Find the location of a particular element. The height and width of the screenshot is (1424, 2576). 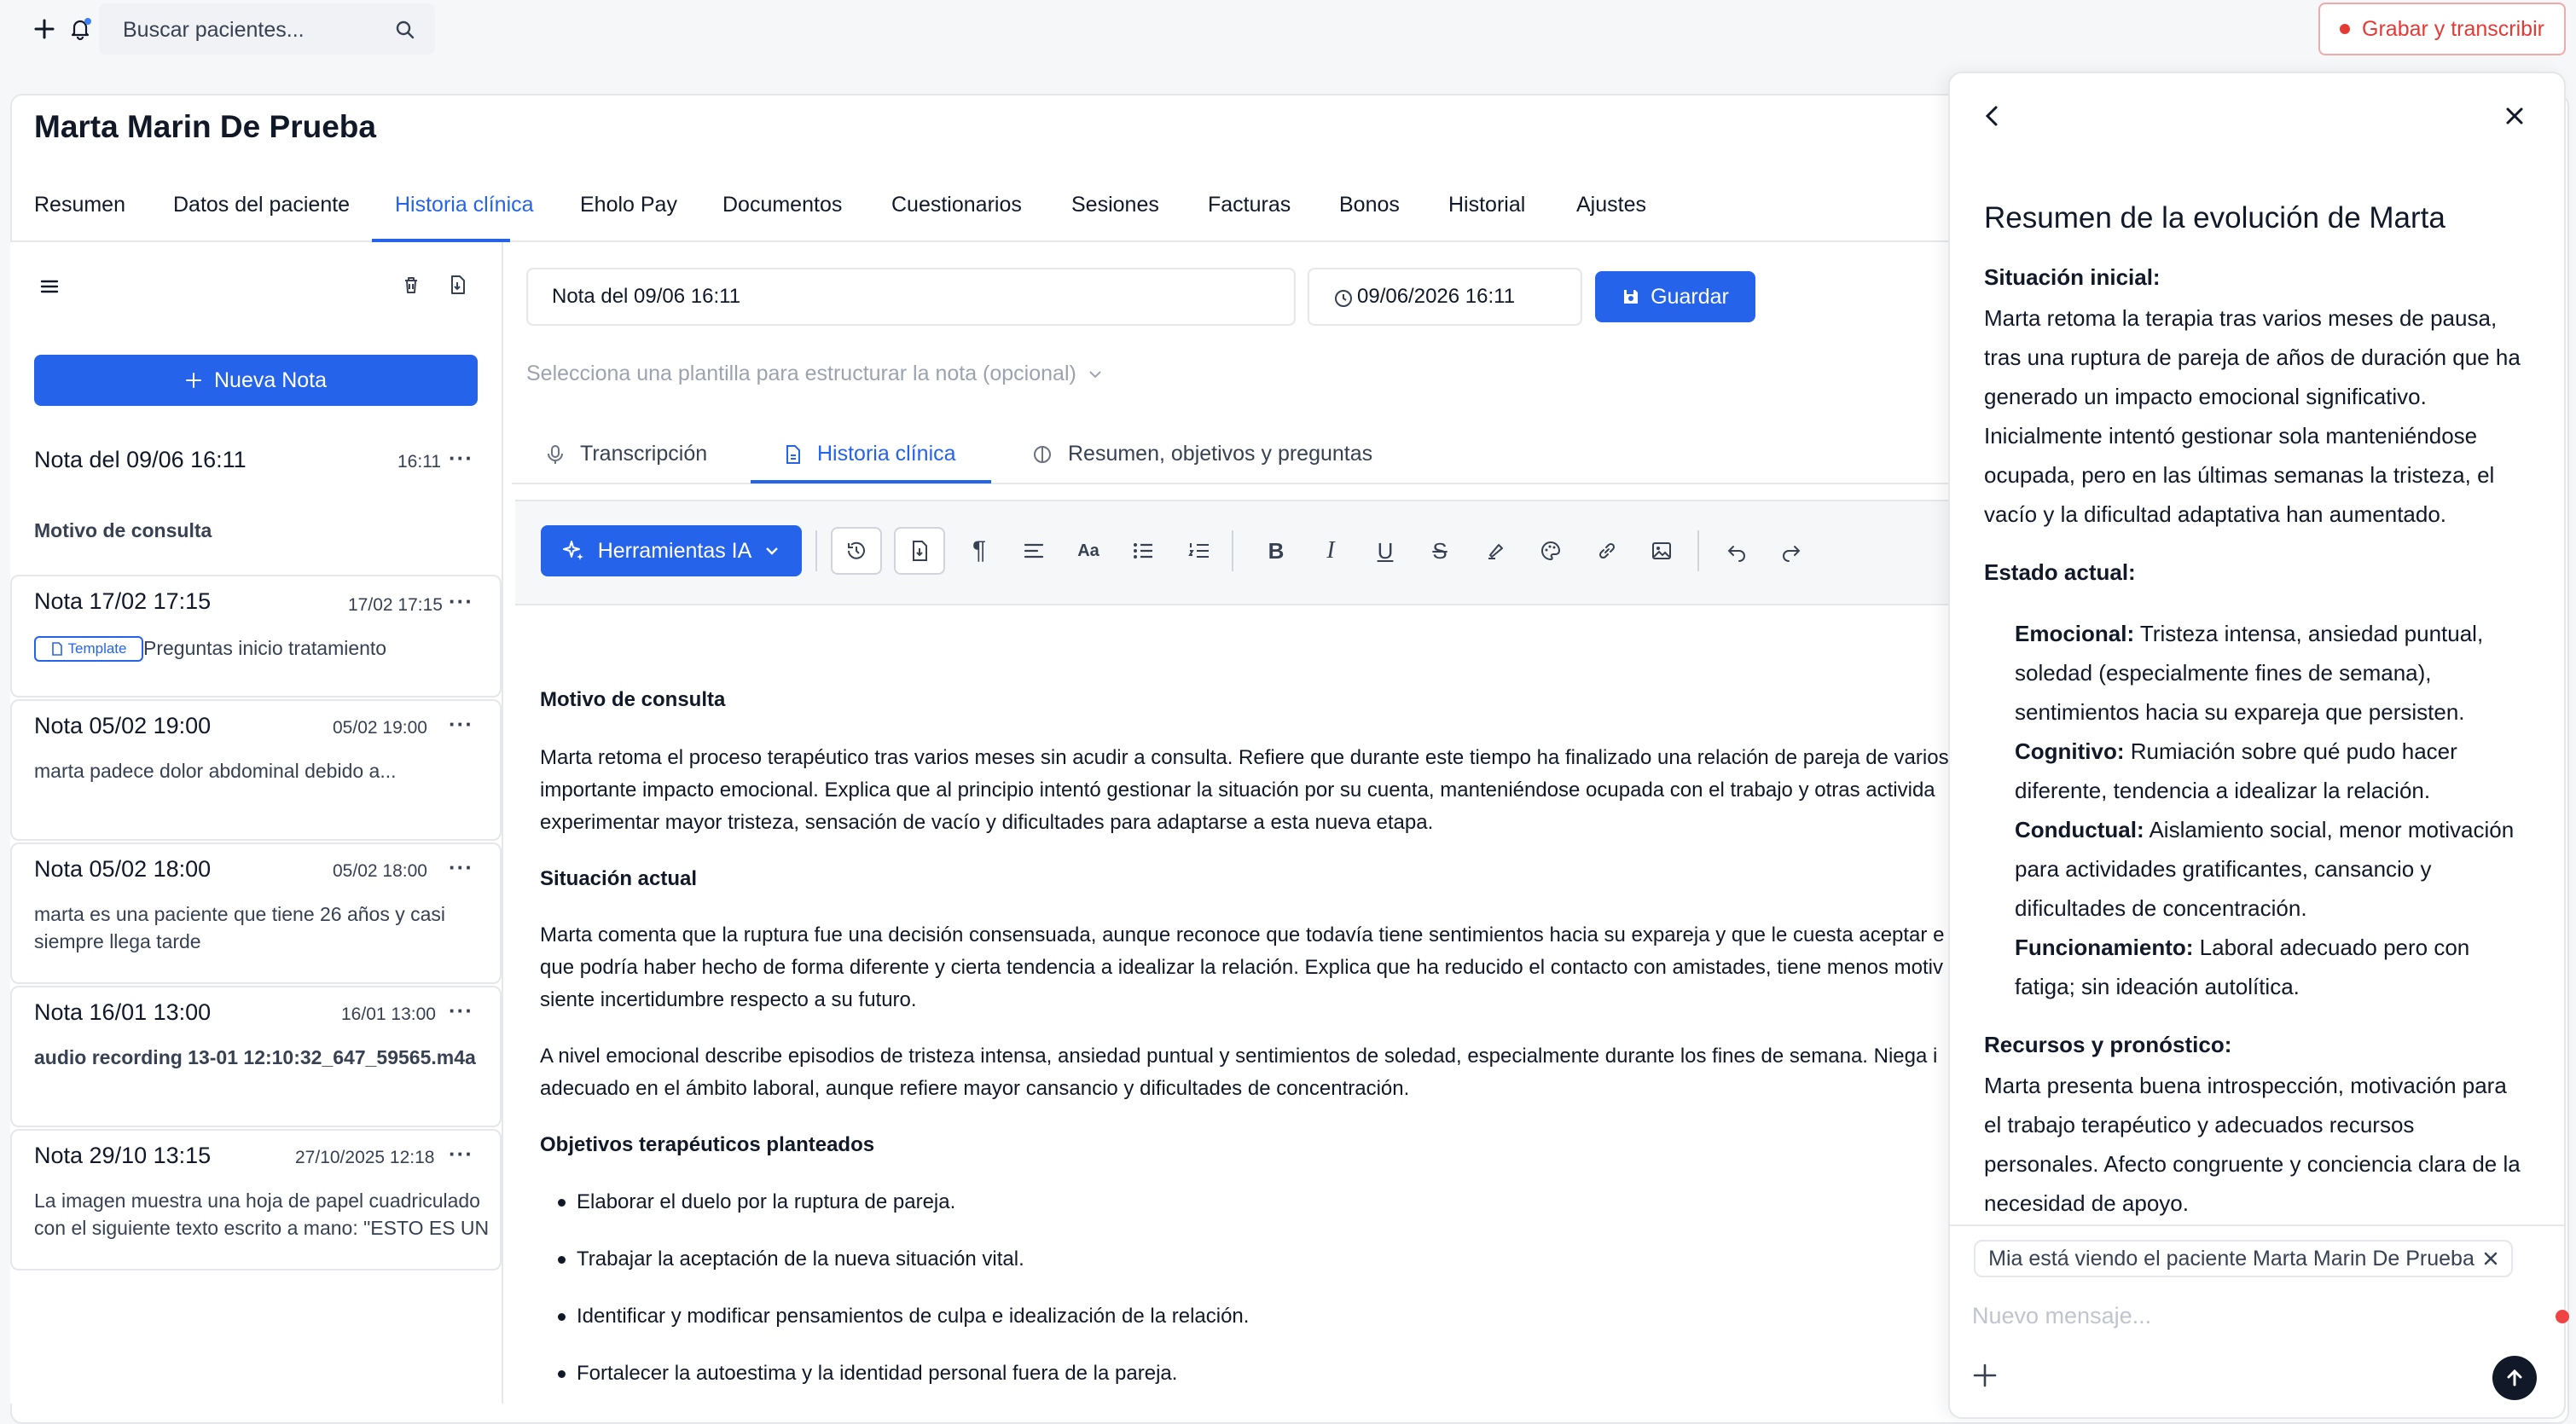

toolbar-divider is located at coordinates (1232, 550).